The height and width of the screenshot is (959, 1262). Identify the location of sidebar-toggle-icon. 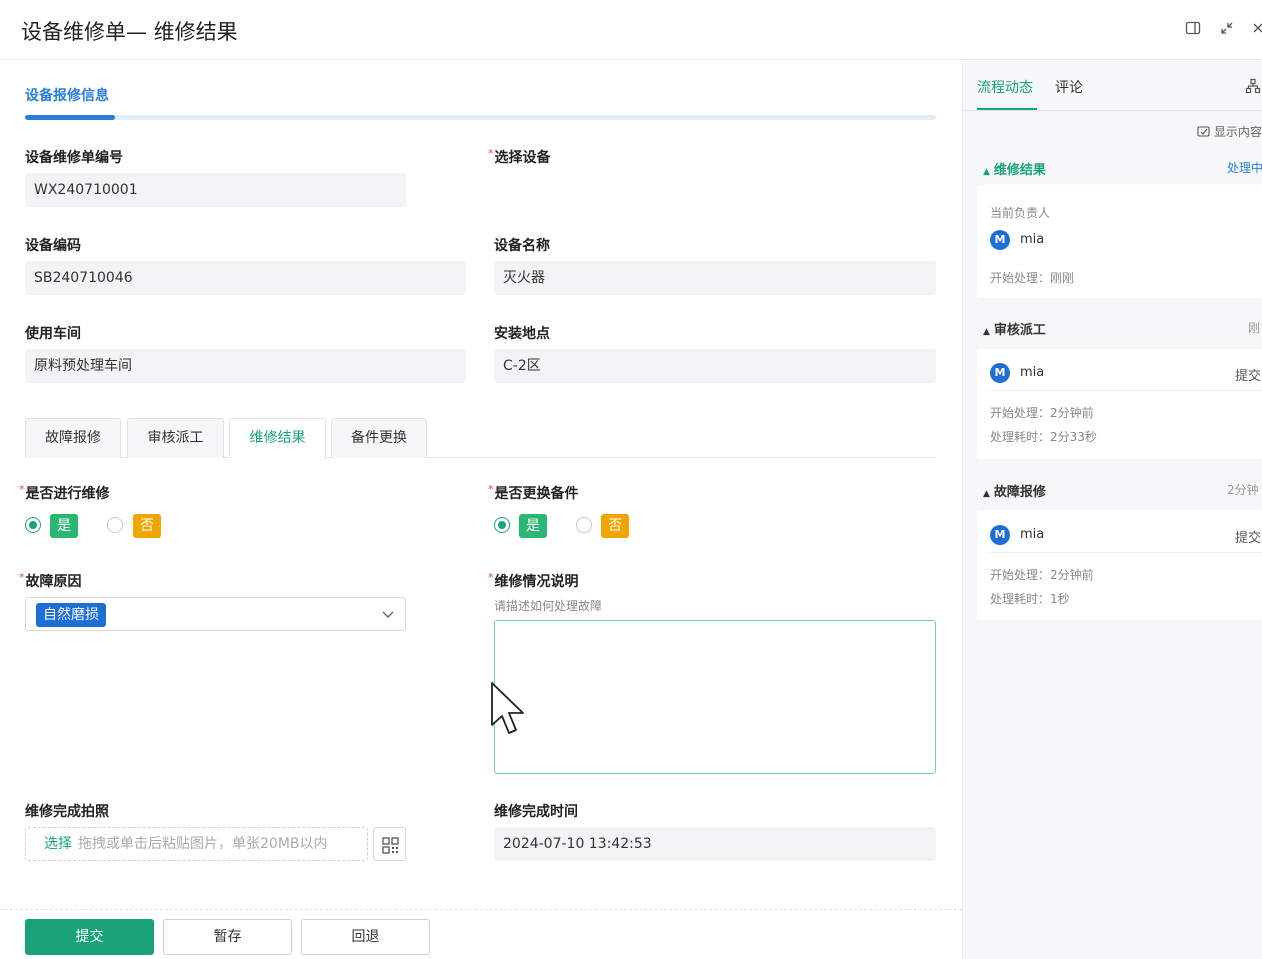
(1193, 28).